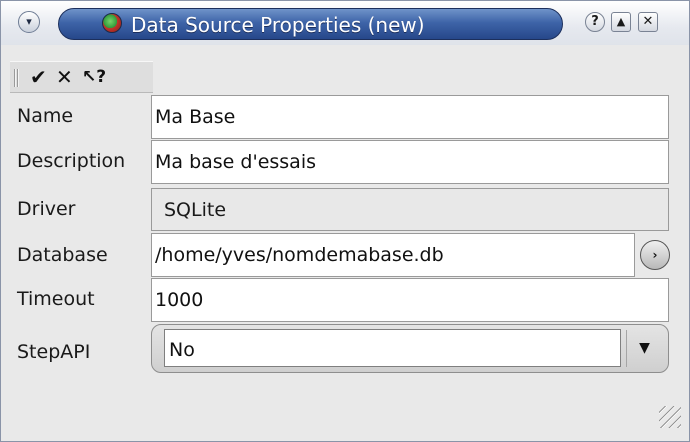 The height and width of the screenshot is (442, 690). What do you see at coordinates (62, 255) in the screenshot?
I see `database-label: Database` at bounding box center [62, 255].